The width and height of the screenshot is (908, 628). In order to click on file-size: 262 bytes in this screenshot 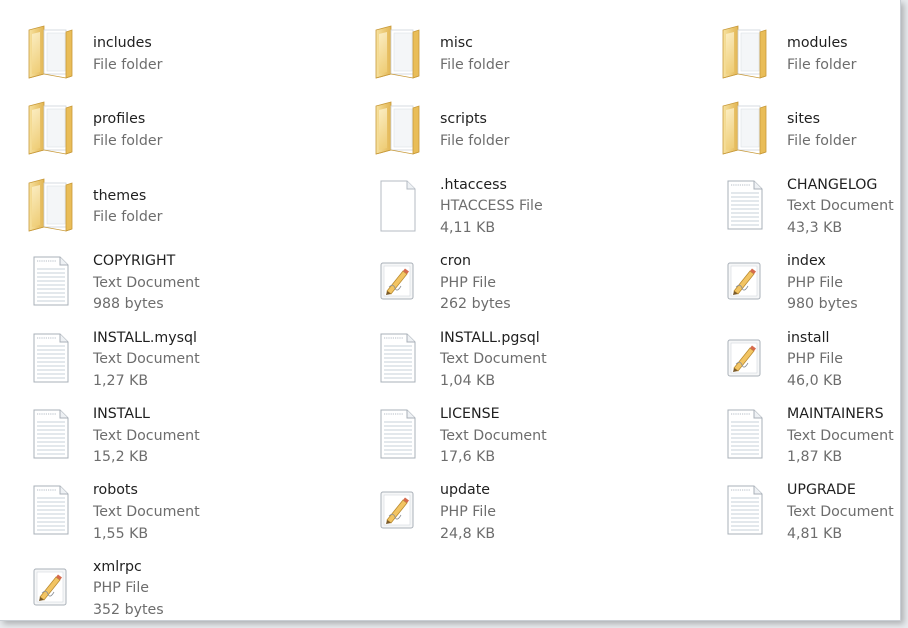, I will do `click(475, 304)`.